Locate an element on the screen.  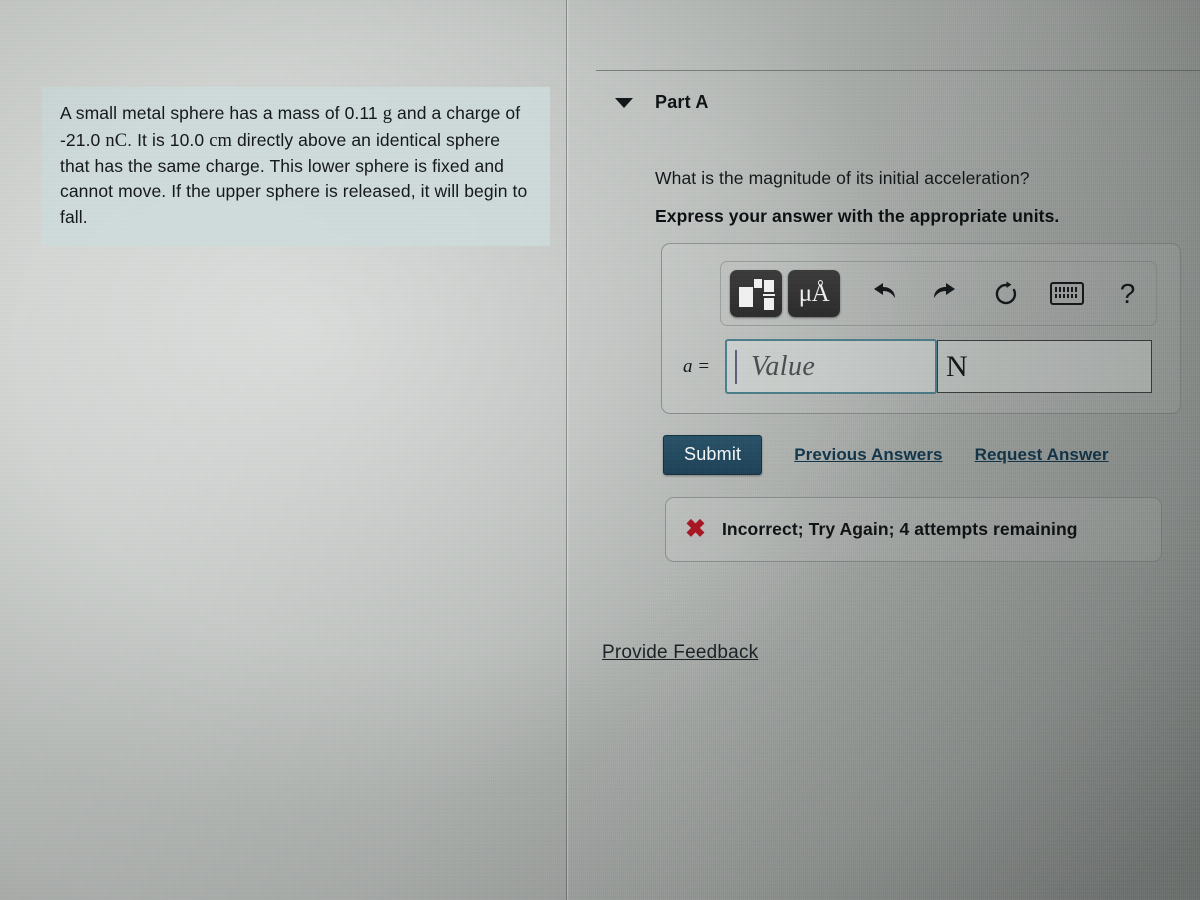
equation-toolbar: μÅ ? is located at coordinates (938, 293).